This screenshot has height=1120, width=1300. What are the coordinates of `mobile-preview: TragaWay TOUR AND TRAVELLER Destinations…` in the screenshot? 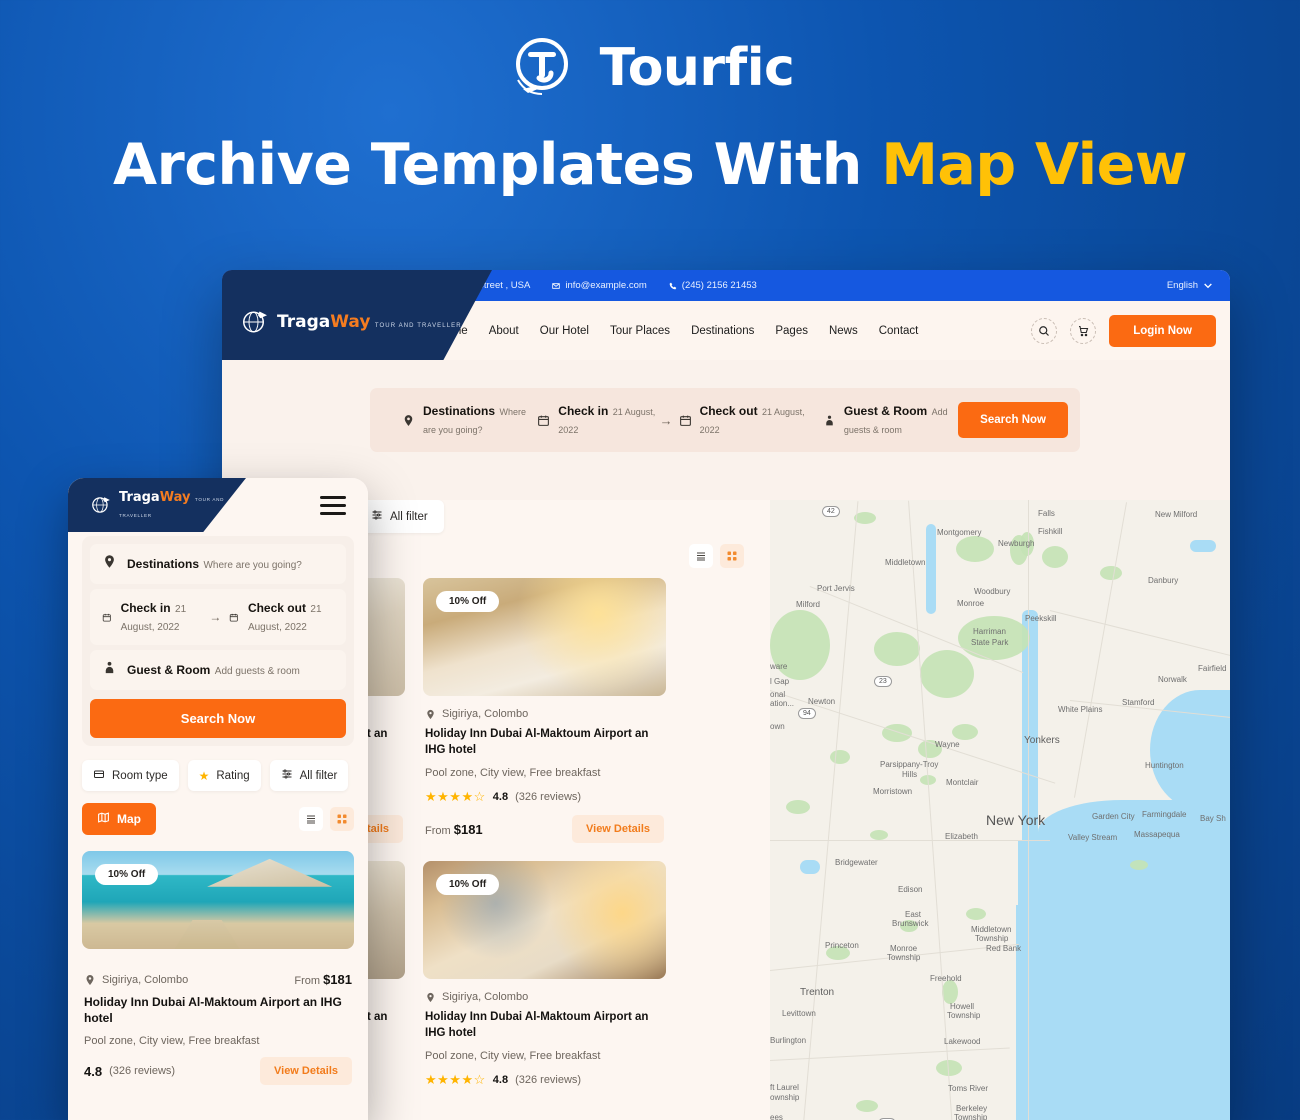 It's located at (218, 799).